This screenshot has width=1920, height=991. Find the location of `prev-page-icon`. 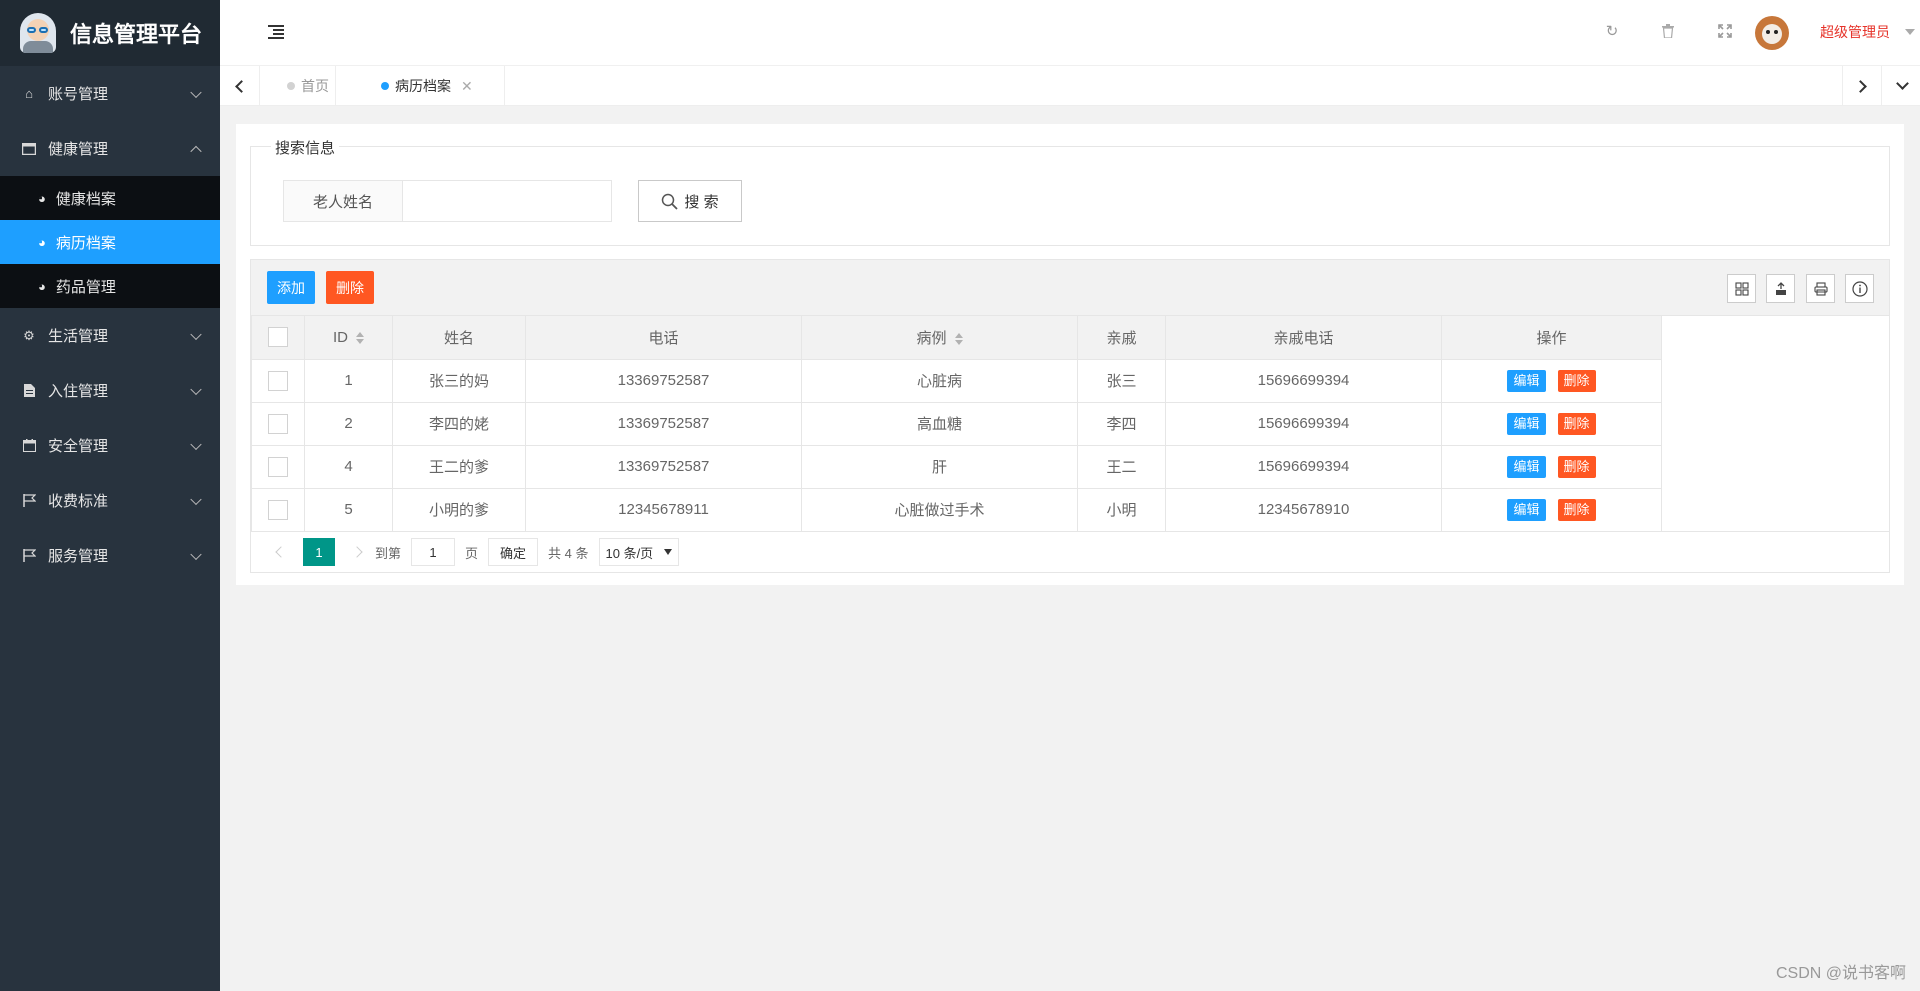

prev-page-icon is located at coordinates (281, 552).